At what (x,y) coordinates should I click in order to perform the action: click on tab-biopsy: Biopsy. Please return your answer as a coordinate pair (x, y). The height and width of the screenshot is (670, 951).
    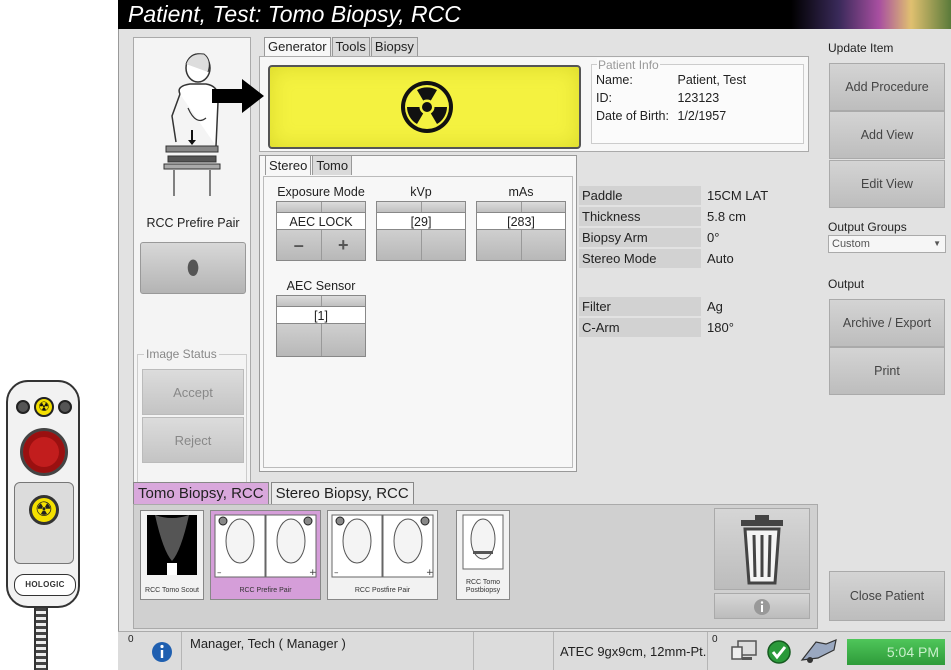
    Looking at the image, I should click on (394, 46).